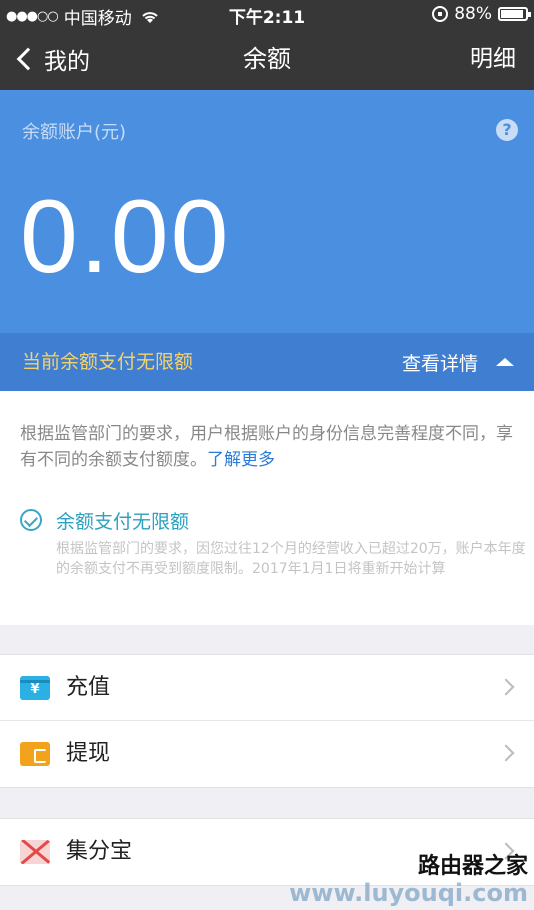 The image size is (534, 910). What do you see at coordinates (514, 14) in the screenshot?
I see `battery-icon` at bounding box center [514, 14].